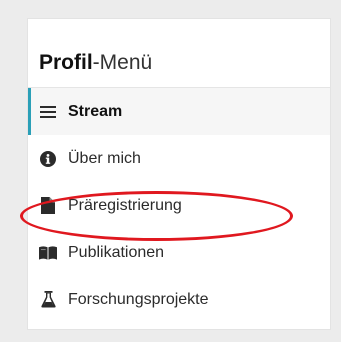 This screenshot has height=342, width=341. Describe the element at coordinates (95, 111) in the screenshot. I see `menu-item-label: Stream` at that location.